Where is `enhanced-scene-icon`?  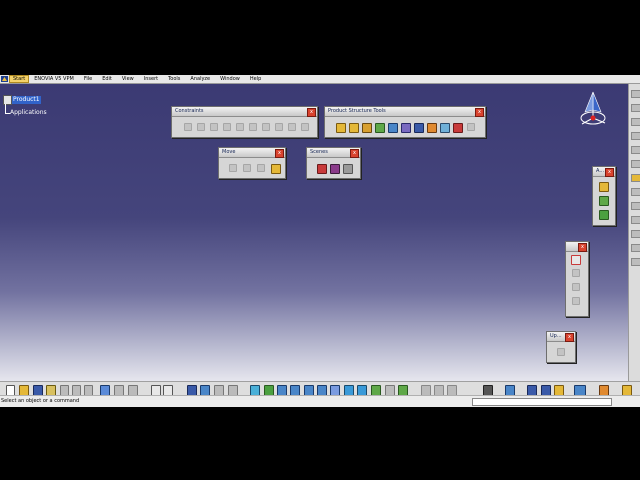
enhanced-scene-icon is located at coordinates (348, 169).